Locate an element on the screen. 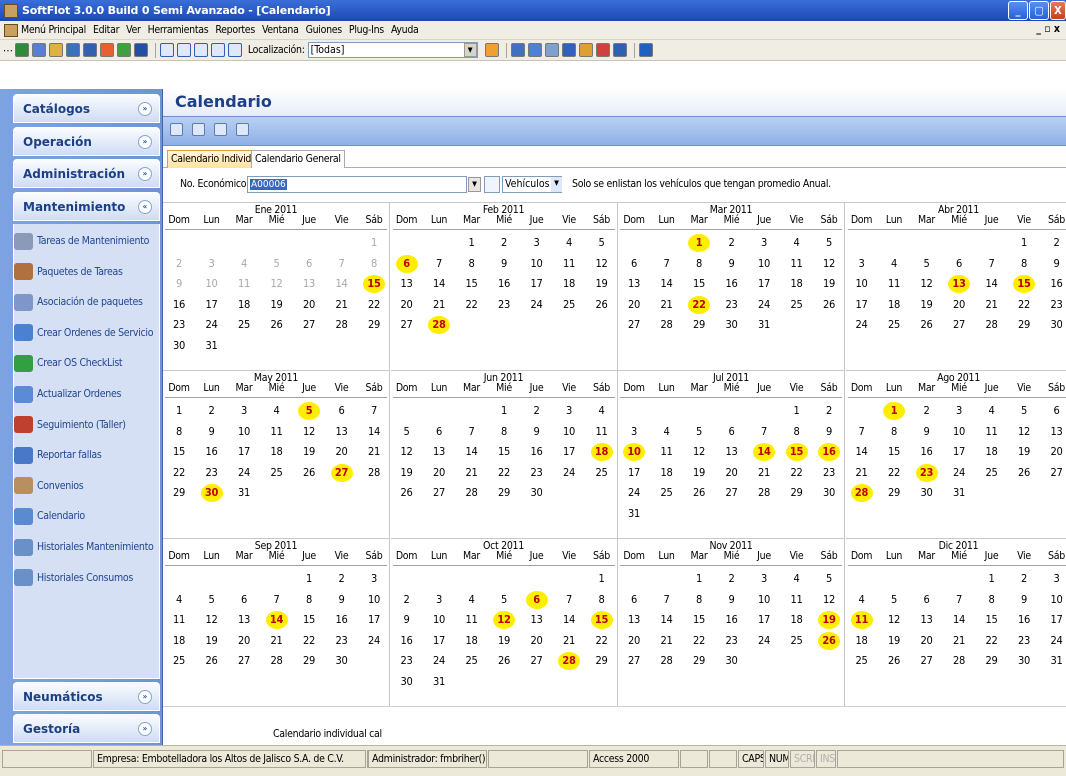 The height and width of the screenshot is (776, 1066). calendar-day-marked: 22 is located at coordinates (699, 305).